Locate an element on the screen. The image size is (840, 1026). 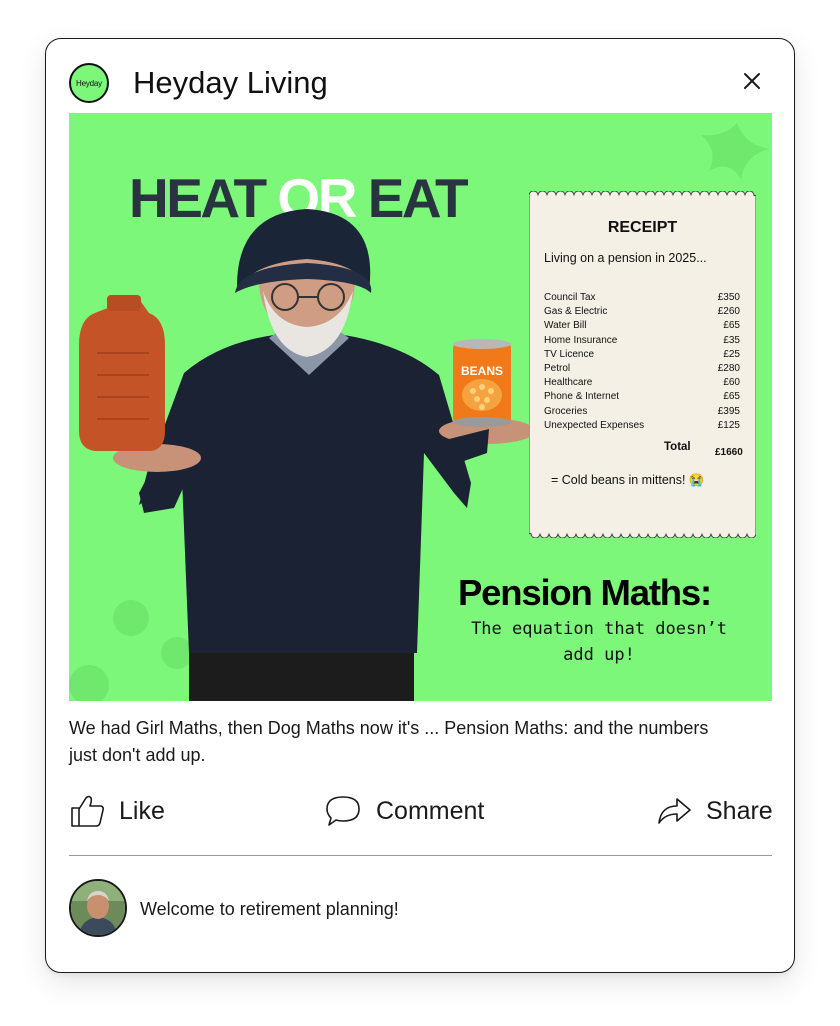
speech-bubble-icon is located at coordinates (343, 811).